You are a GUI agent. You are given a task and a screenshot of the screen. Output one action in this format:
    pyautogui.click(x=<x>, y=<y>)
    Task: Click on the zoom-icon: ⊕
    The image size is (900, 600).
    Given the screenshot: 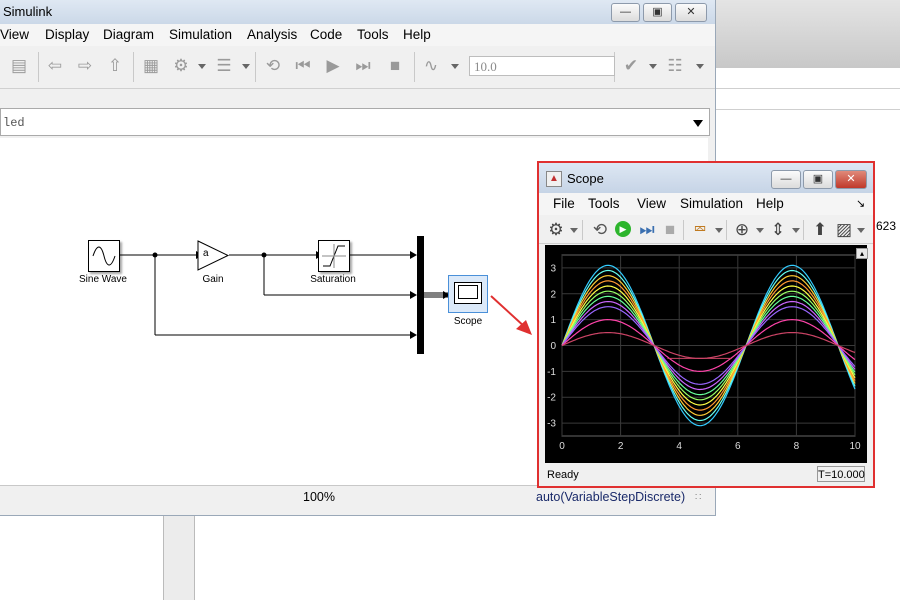 What is the action you would take?
    pyautogui.click(x=742, y=230)
    